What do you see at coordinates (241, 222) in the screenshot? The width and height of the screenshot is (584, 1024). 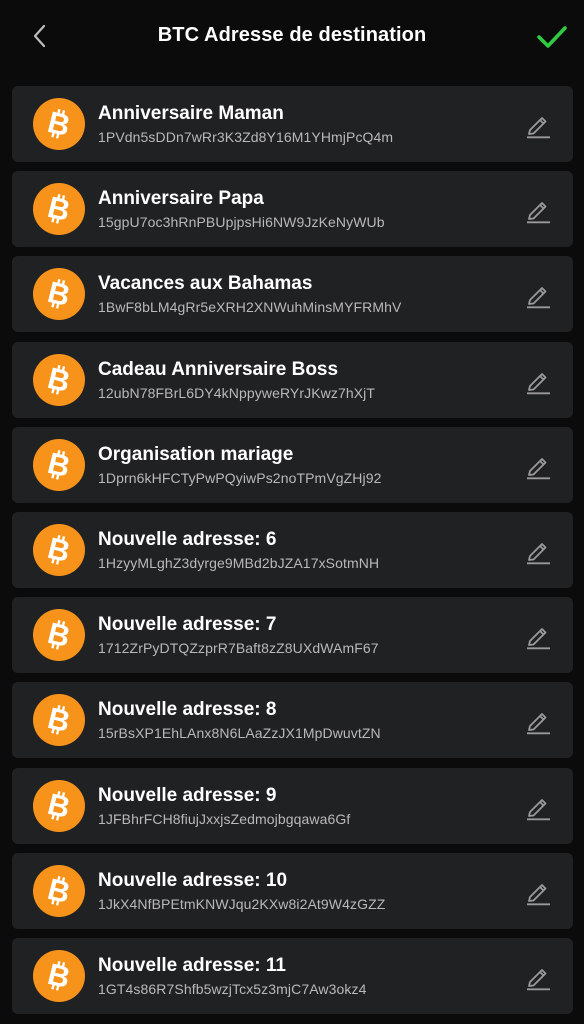 I see `address-value: 15gpU7oc3hRnPBUpjpsHi6NW9JzKeNyWUb` at bounding box center [241, 222].